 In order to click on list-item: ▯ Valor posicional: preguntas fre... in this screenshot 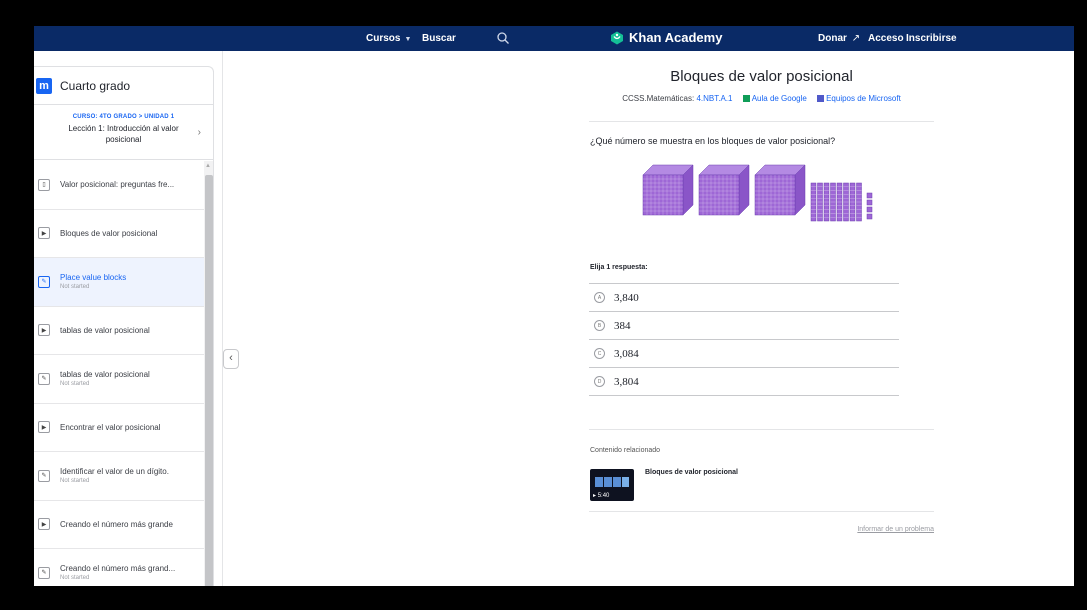, I will do `click(119, 185)`.